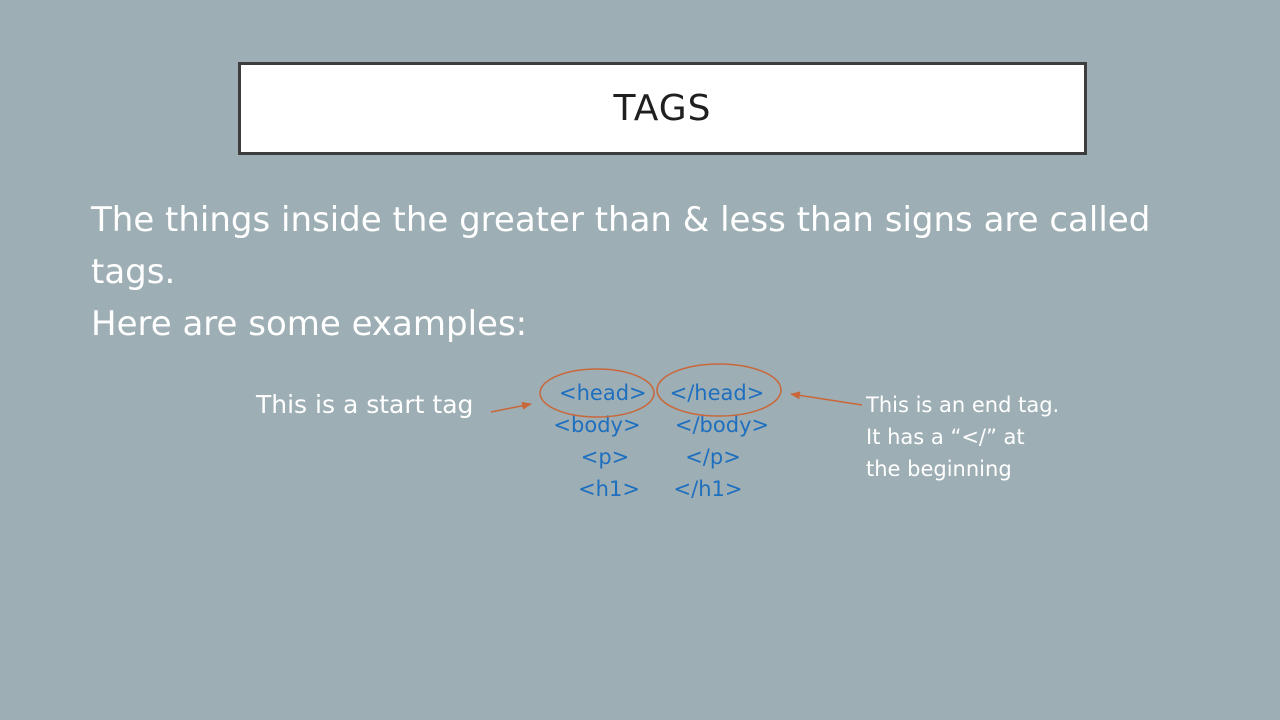 The width and height of the screenshot is (1280, 720). What do you see at coordinates (717, 393) in the screenshot?
I see `end-tag-head: </head>` at bounding box center [717, 393].